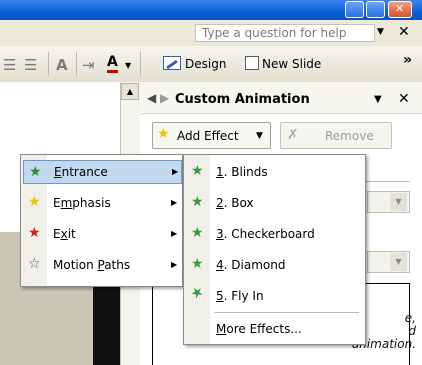  Describe the element at coordinates (197, 293) in the screenshot. I see `fly-in-effect-icon: ★` at that location.